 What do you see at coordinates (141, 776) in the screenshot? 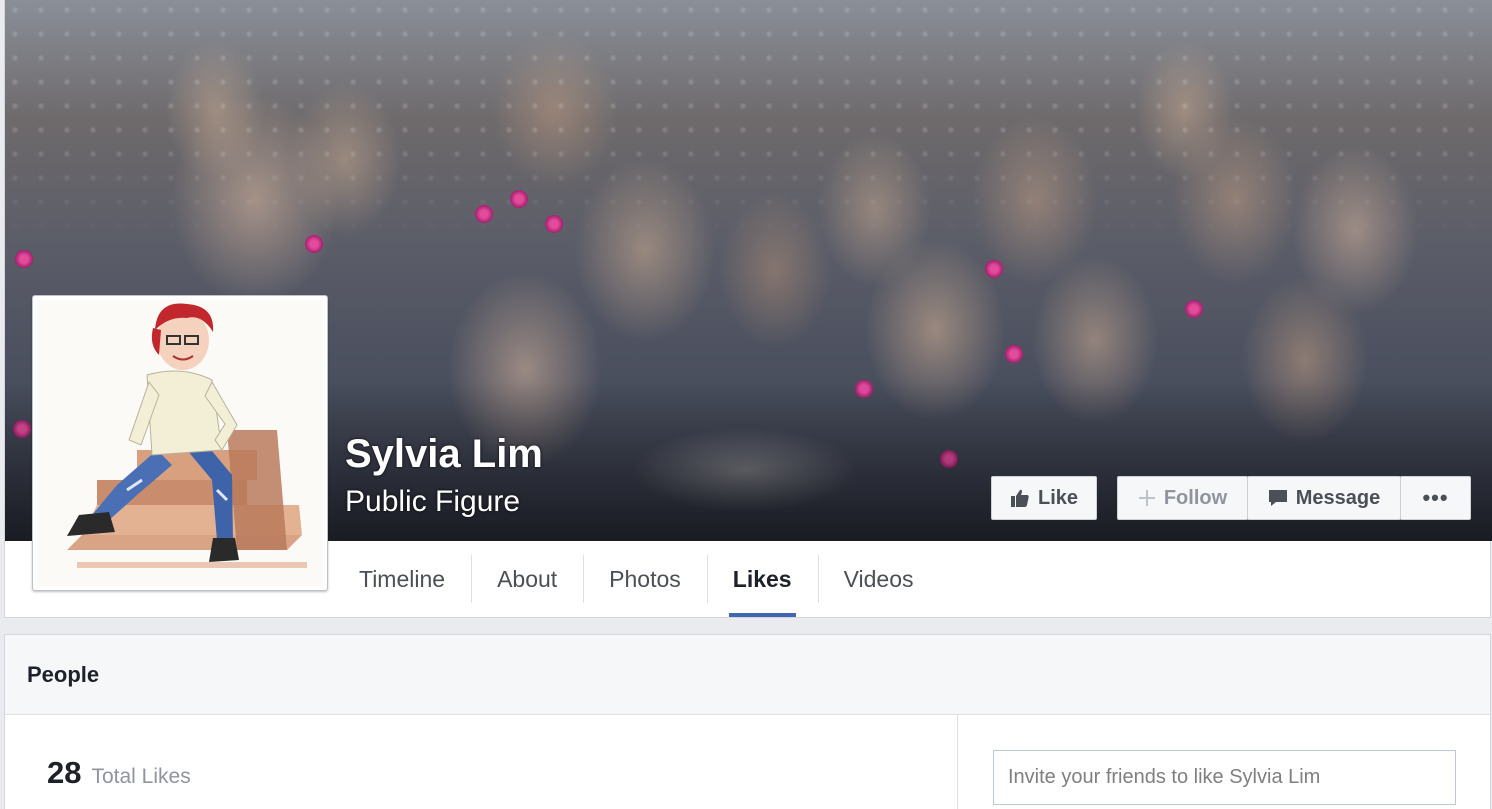
I see `total-likes-label: Total Likes` at bounding box center [141, 776].